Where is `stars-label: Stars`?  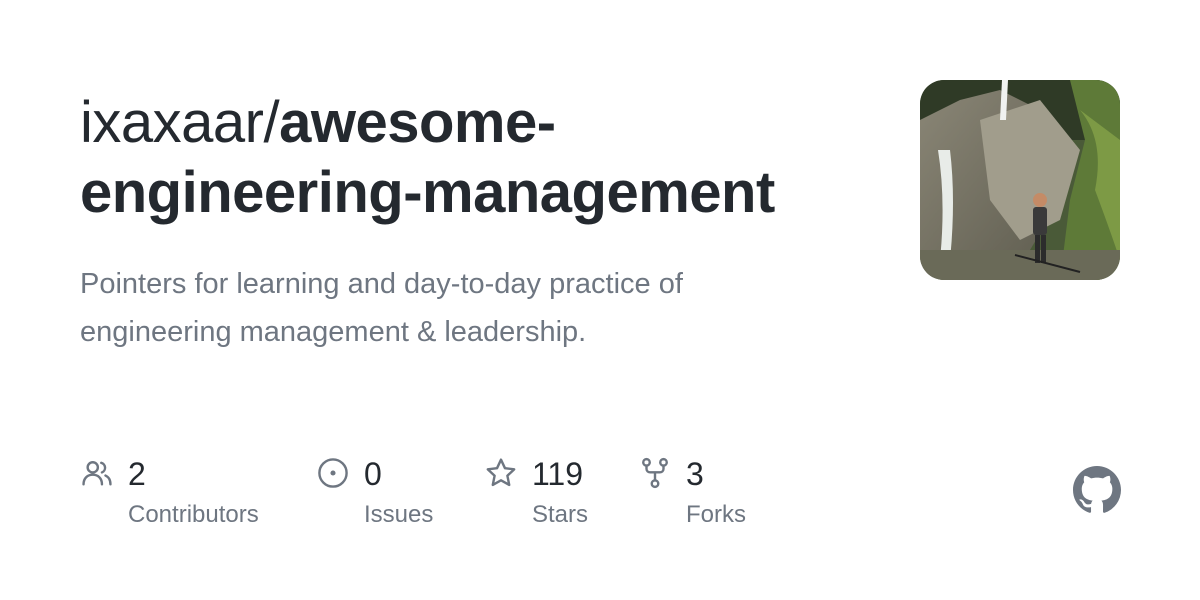
stars-label: Stars is located at coordinates (560, 514).